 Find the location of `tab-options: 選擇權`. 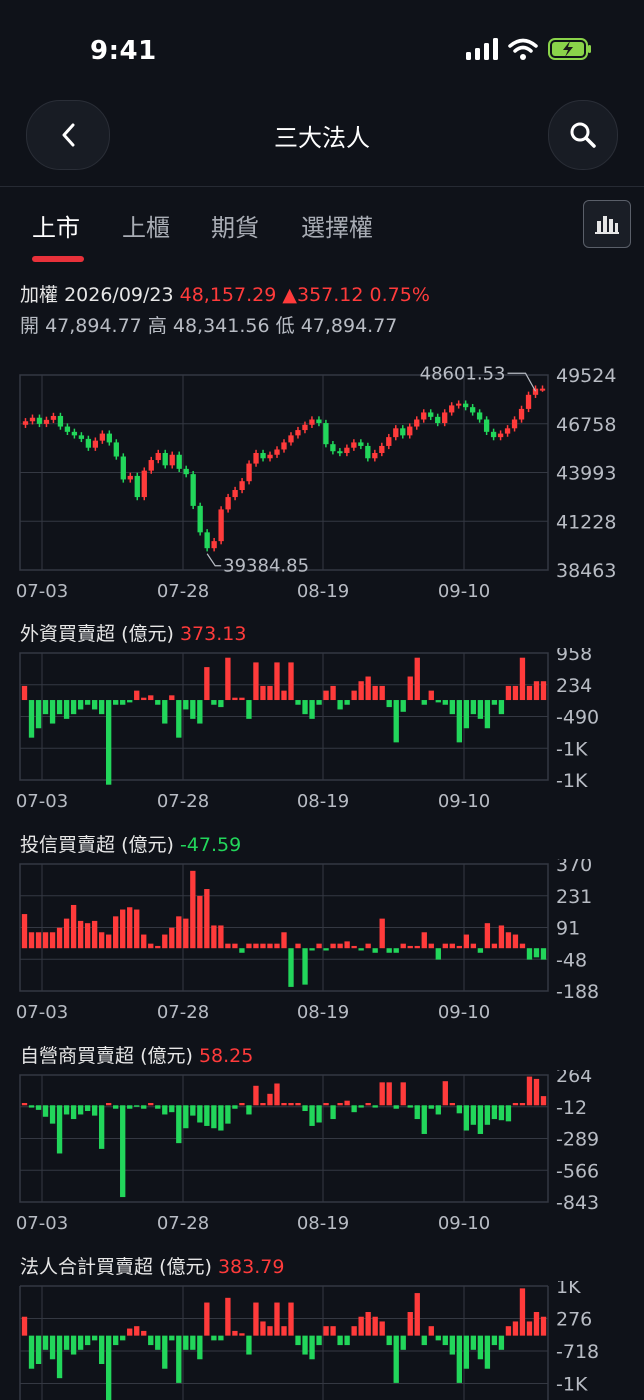

tab-options: 選擇權 is located at coordinates (337, 225).